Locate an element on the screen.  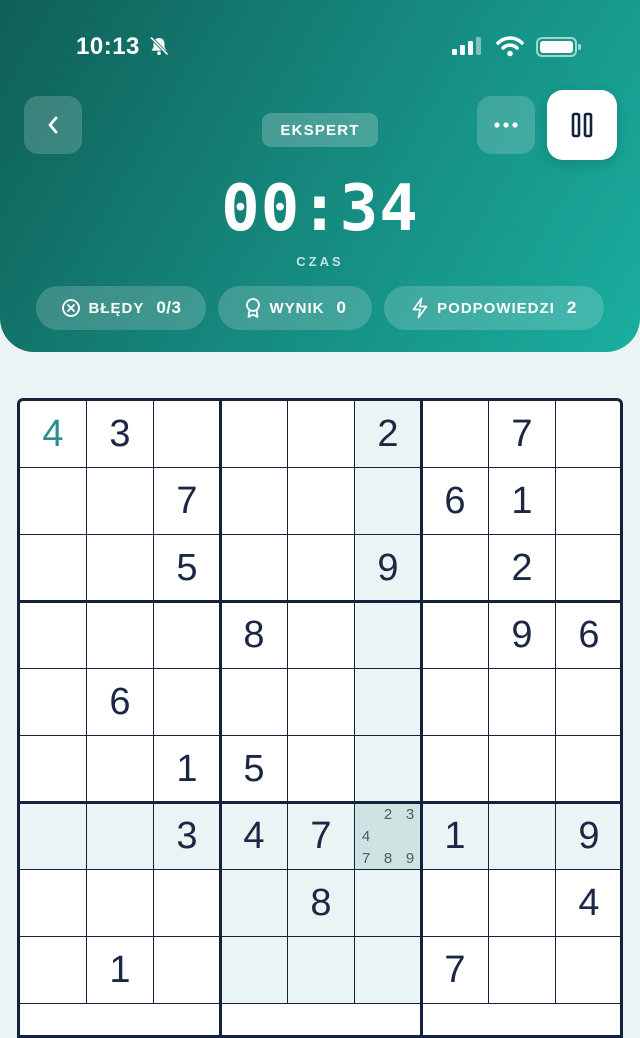
note-digit: 2 is located at coordinates (388, 814).